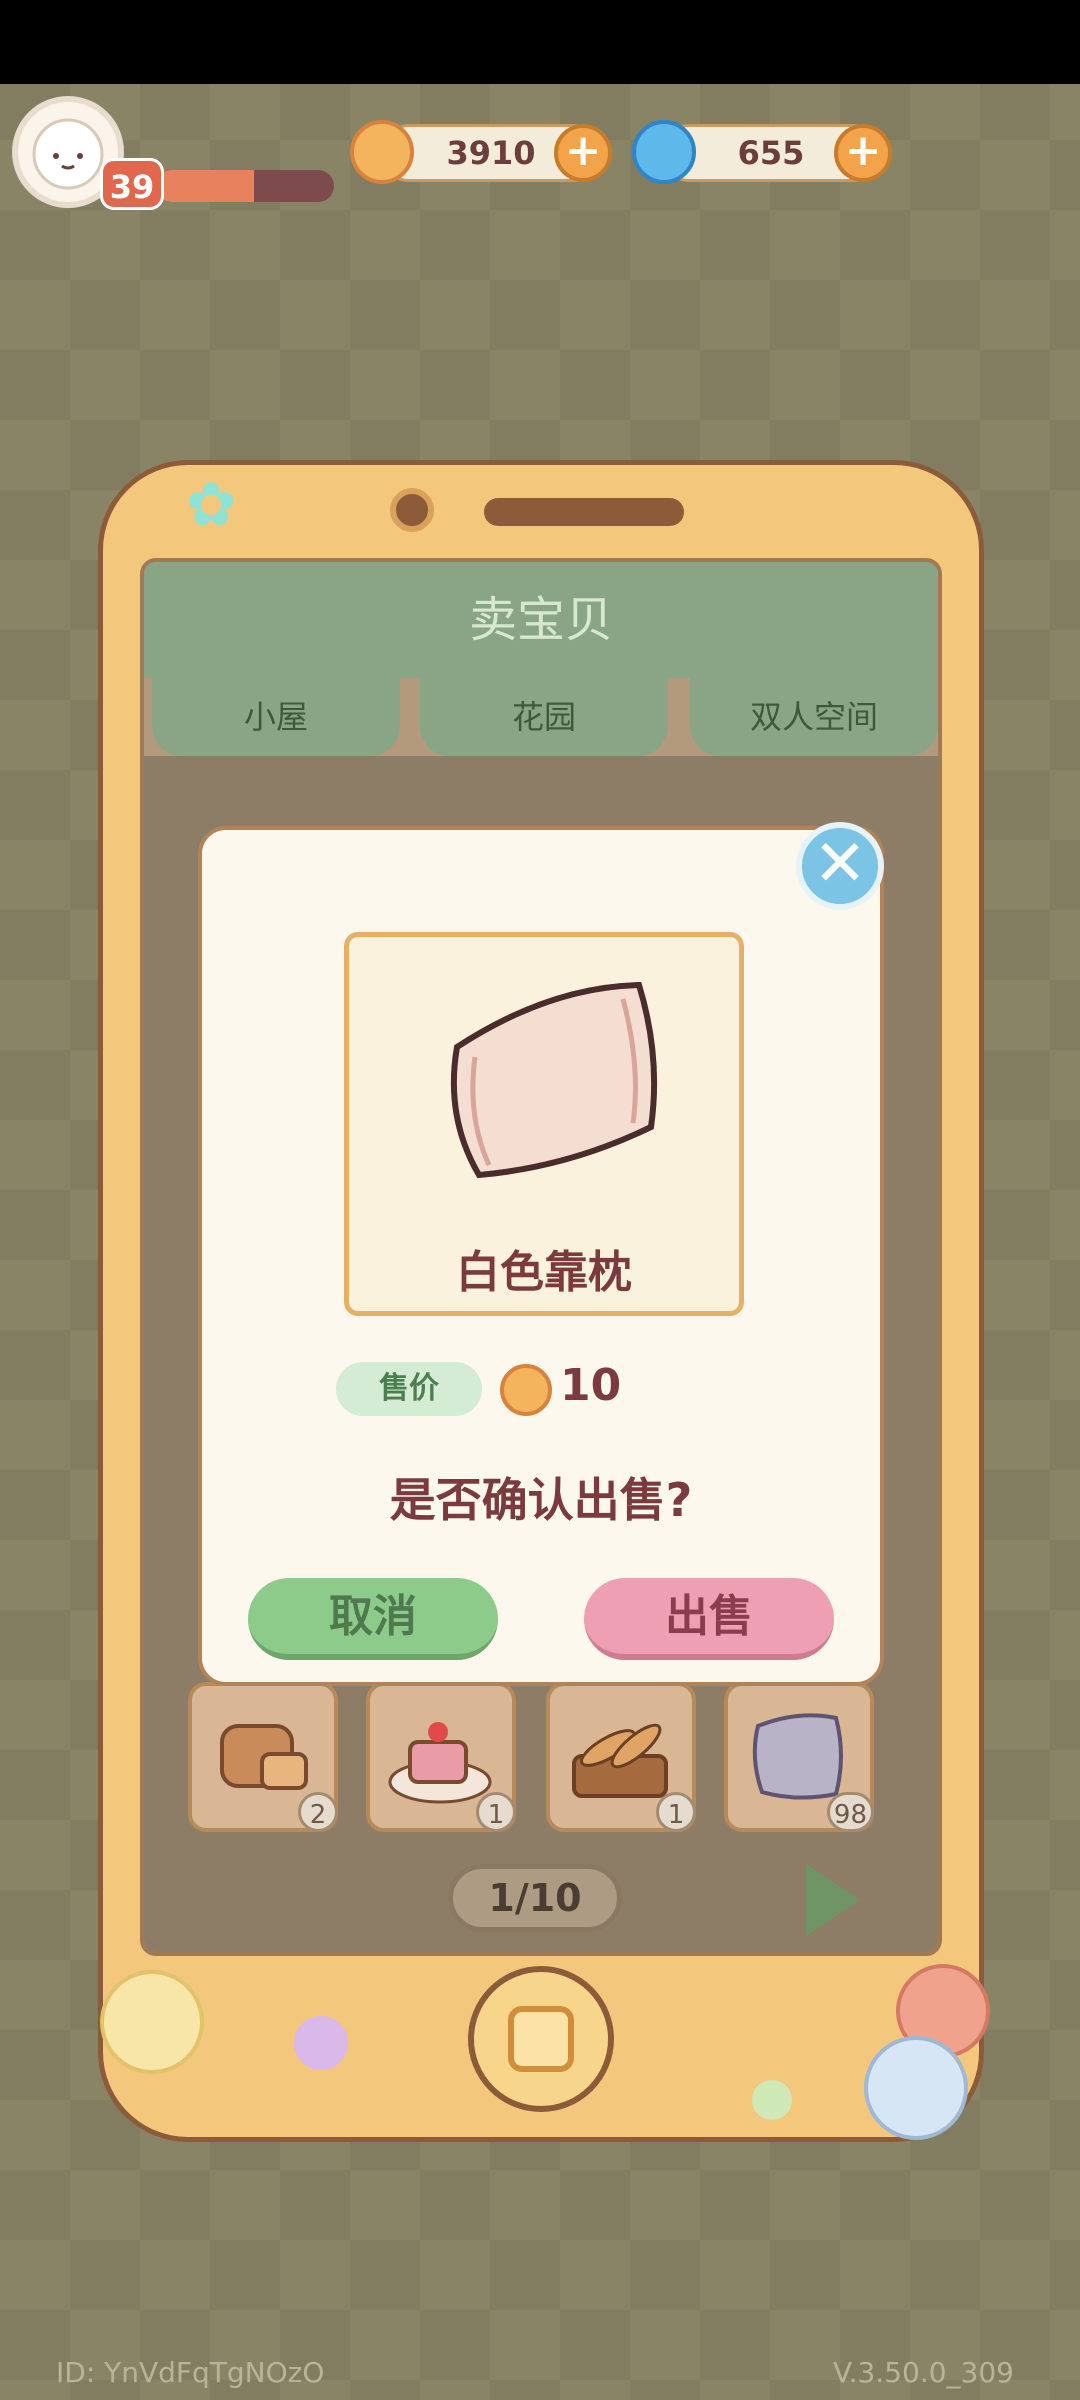 Image resolution: width=1080 pixels, height=2400 pixels. Describe the element at coordinates (321, 2043) in the screenshot. I see `purple-flower-icon` at that location.